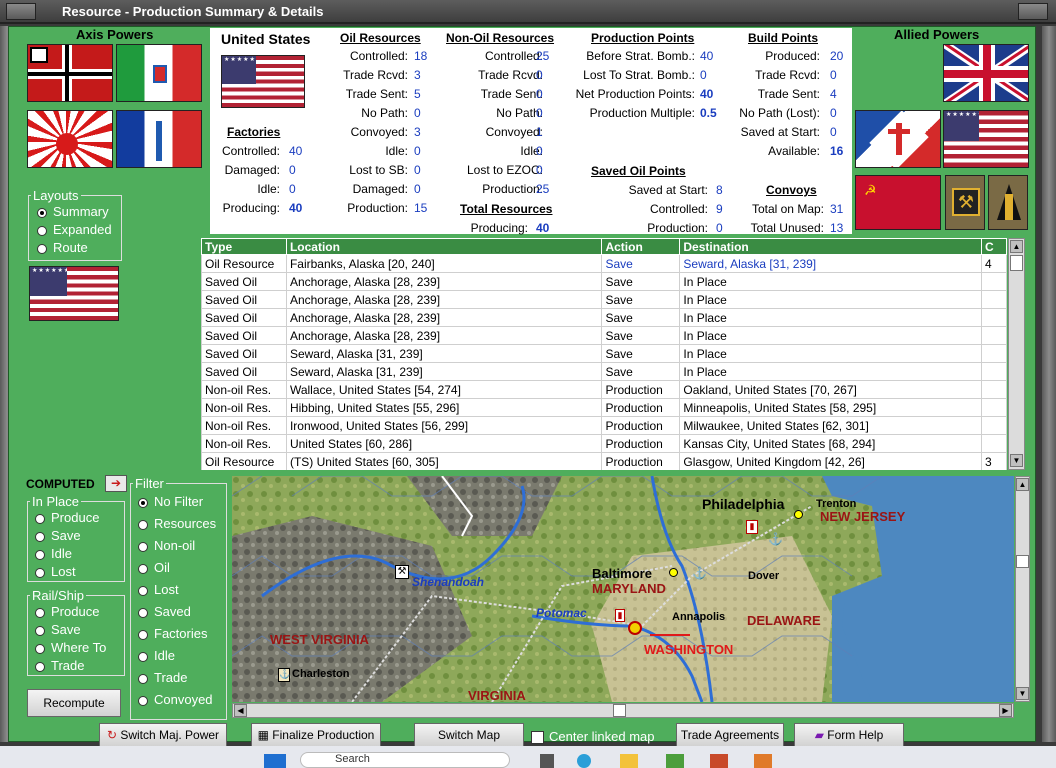  Describe the element at coordinates (116, 483) in the screenshot. I see `computed-arrow-button: ➔` at that location.